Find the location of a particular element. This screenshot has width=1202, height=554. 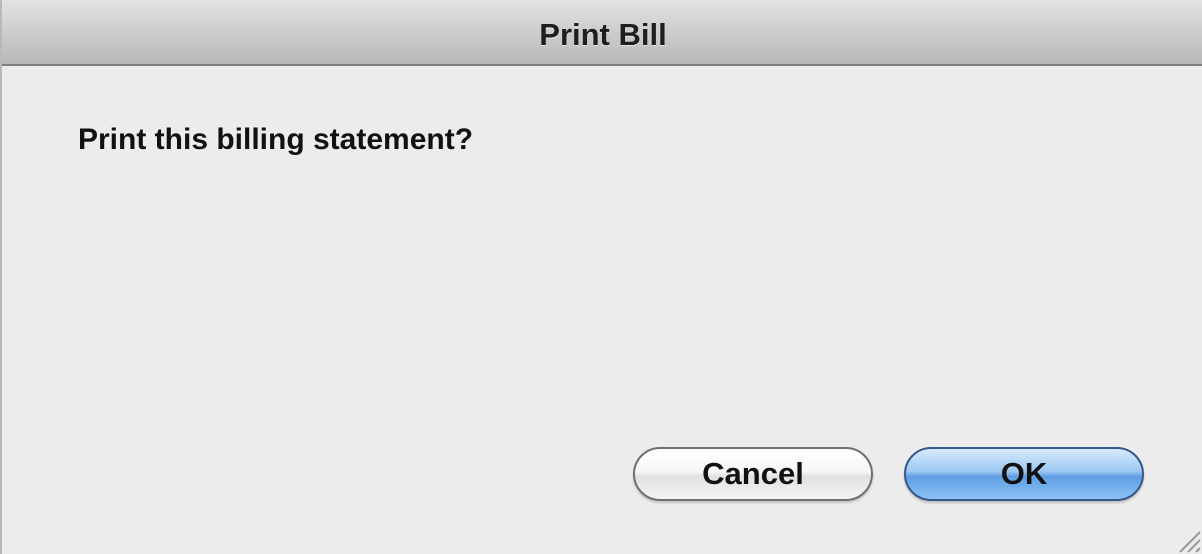

ok-button: OK is located at coordinates (1024, 474).